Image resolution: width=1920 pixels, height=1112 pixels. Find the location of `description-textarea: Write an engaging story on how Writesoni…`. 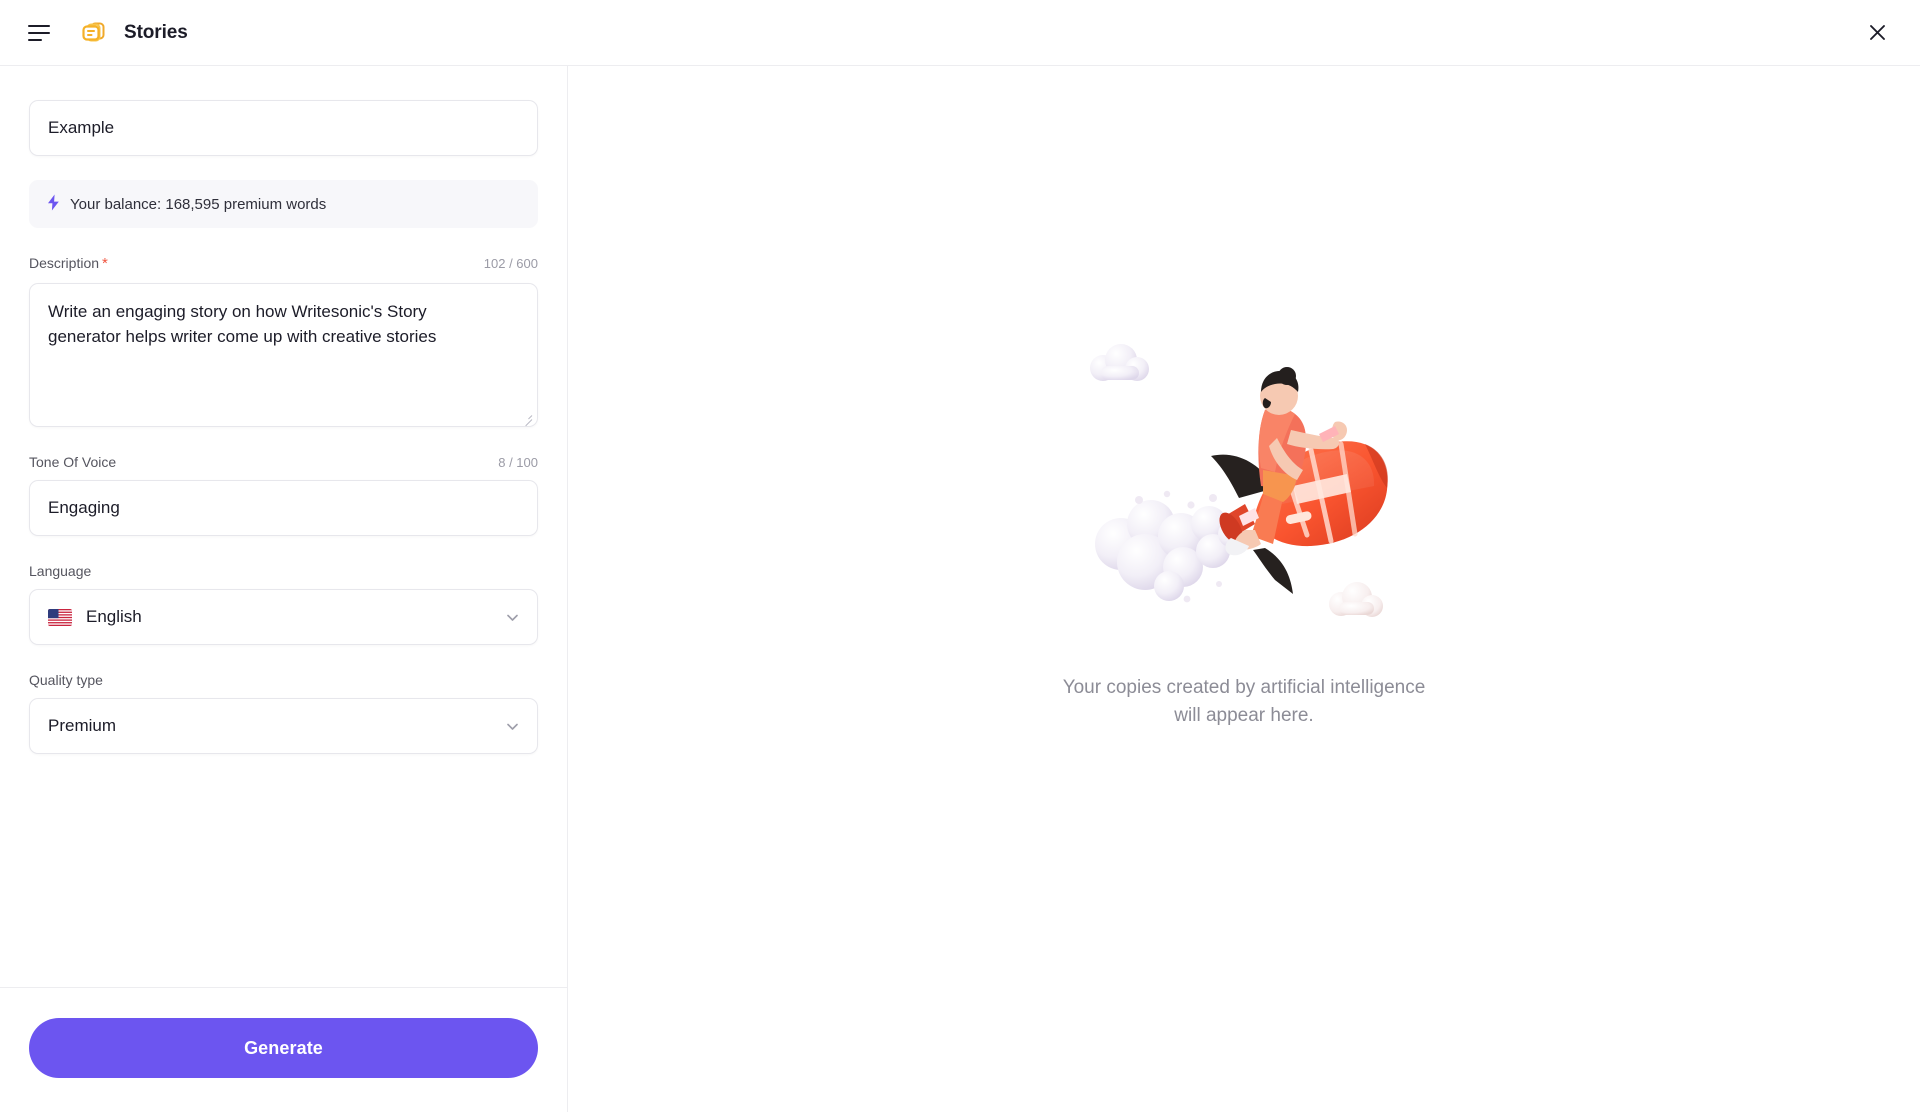

description-textarea: Write an engaging story on how Writesoni… is located at coordinates (283, 355).